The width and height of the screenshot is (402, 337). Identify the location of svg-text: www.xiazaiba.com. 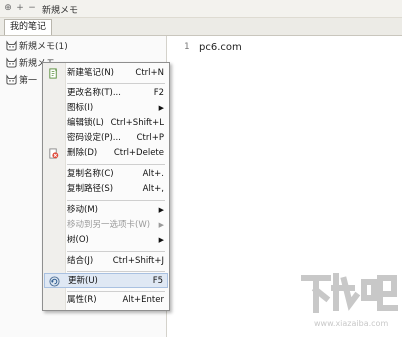
(351, 323).